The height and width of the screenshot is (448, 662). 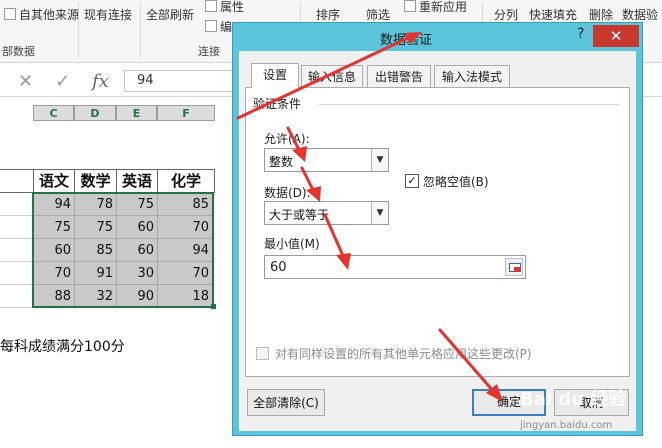 I want to click on tab-error-alert: 出错警告, so click(x=399, y=76).